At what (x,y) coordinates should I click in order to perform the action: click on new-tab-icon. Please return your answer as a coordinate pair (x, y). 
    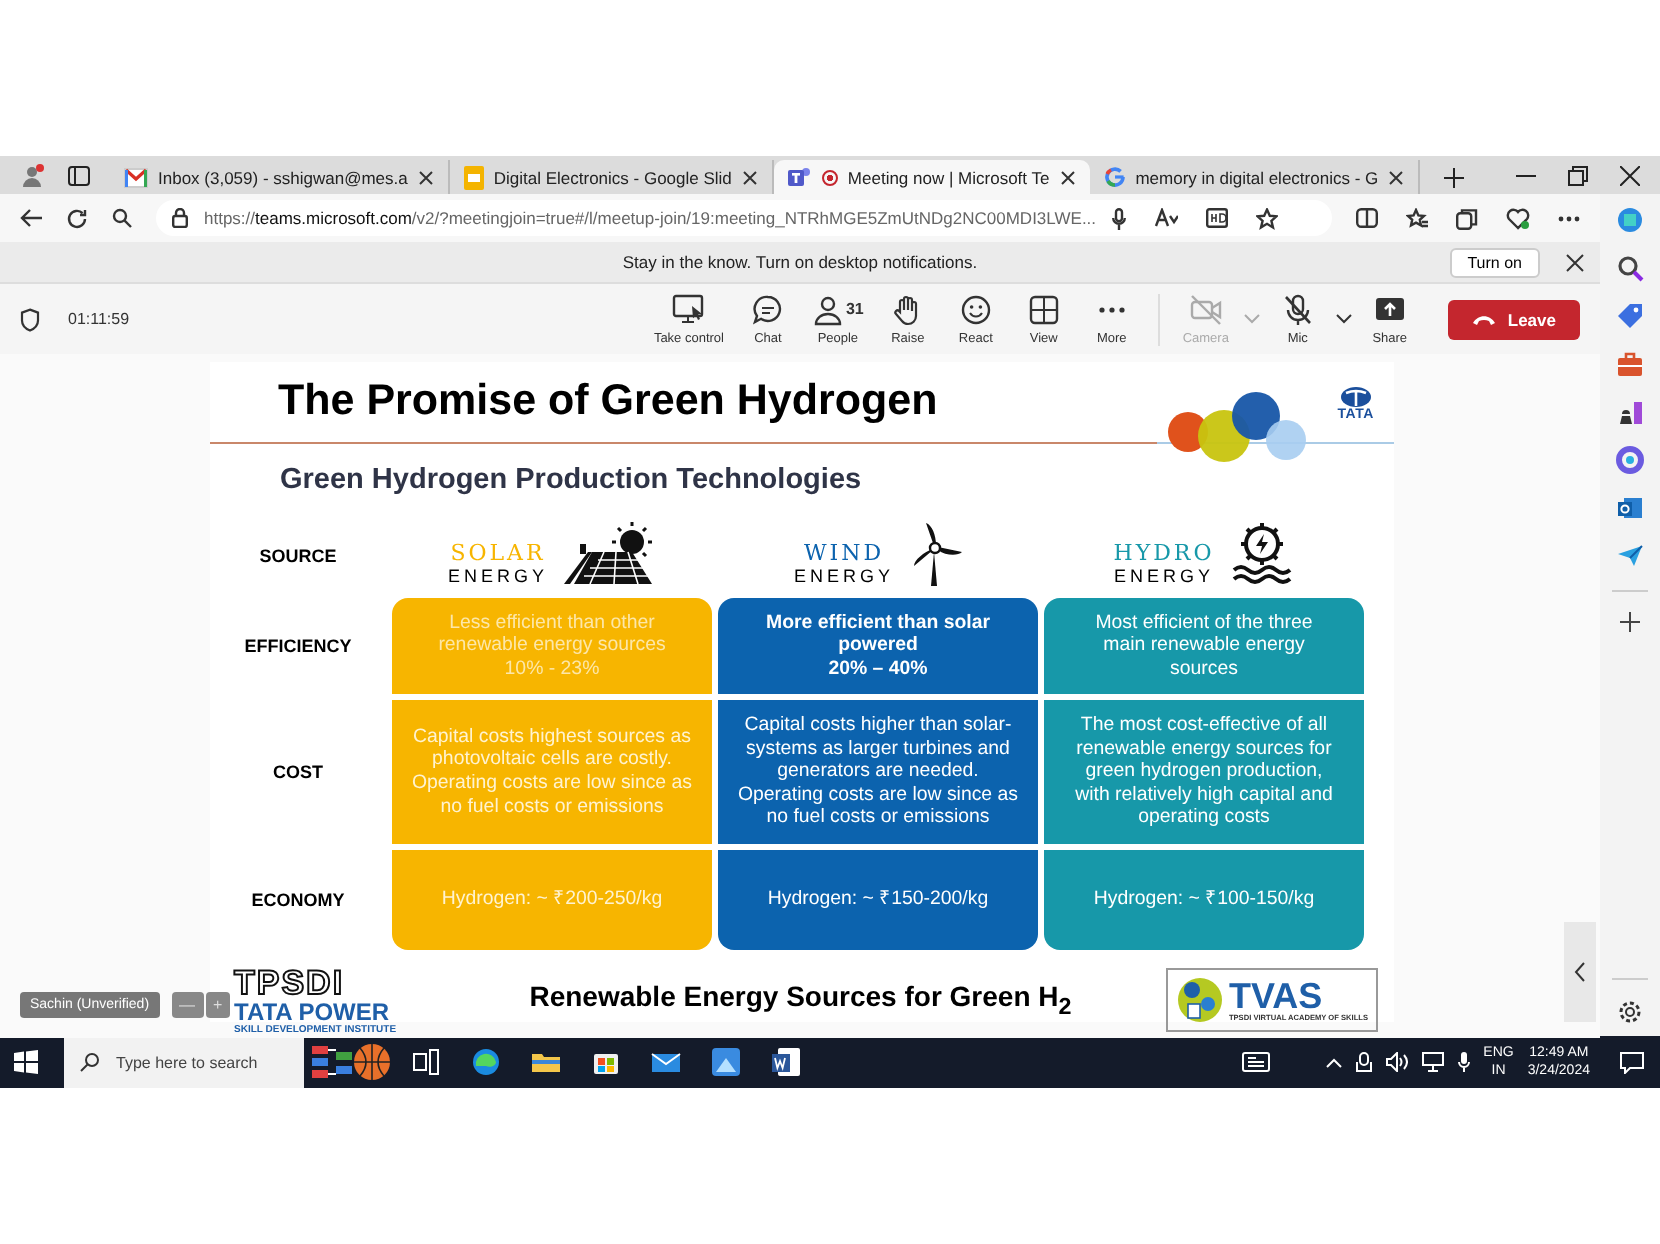
    Looking at the image, I should click on (1454, 178).